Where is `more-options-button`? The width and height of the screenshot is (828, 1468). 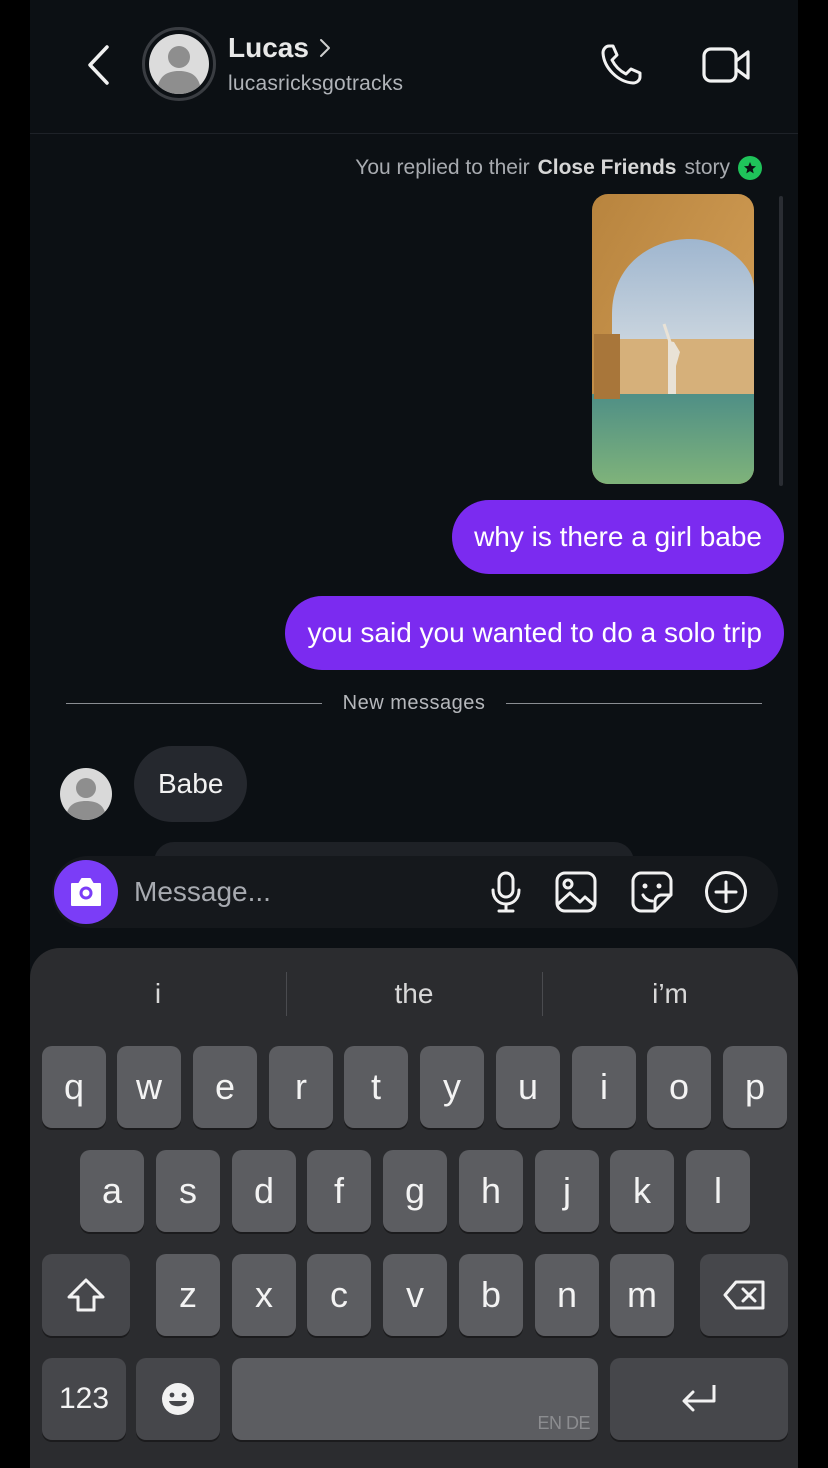 more-options-button is located at coordinates (726, 892).